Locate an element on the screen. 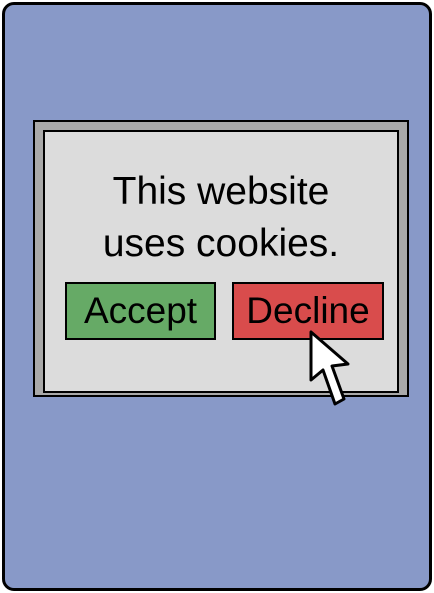 The image size is (434, 593). accept-button: Accept is located at coordinates (140, 311).